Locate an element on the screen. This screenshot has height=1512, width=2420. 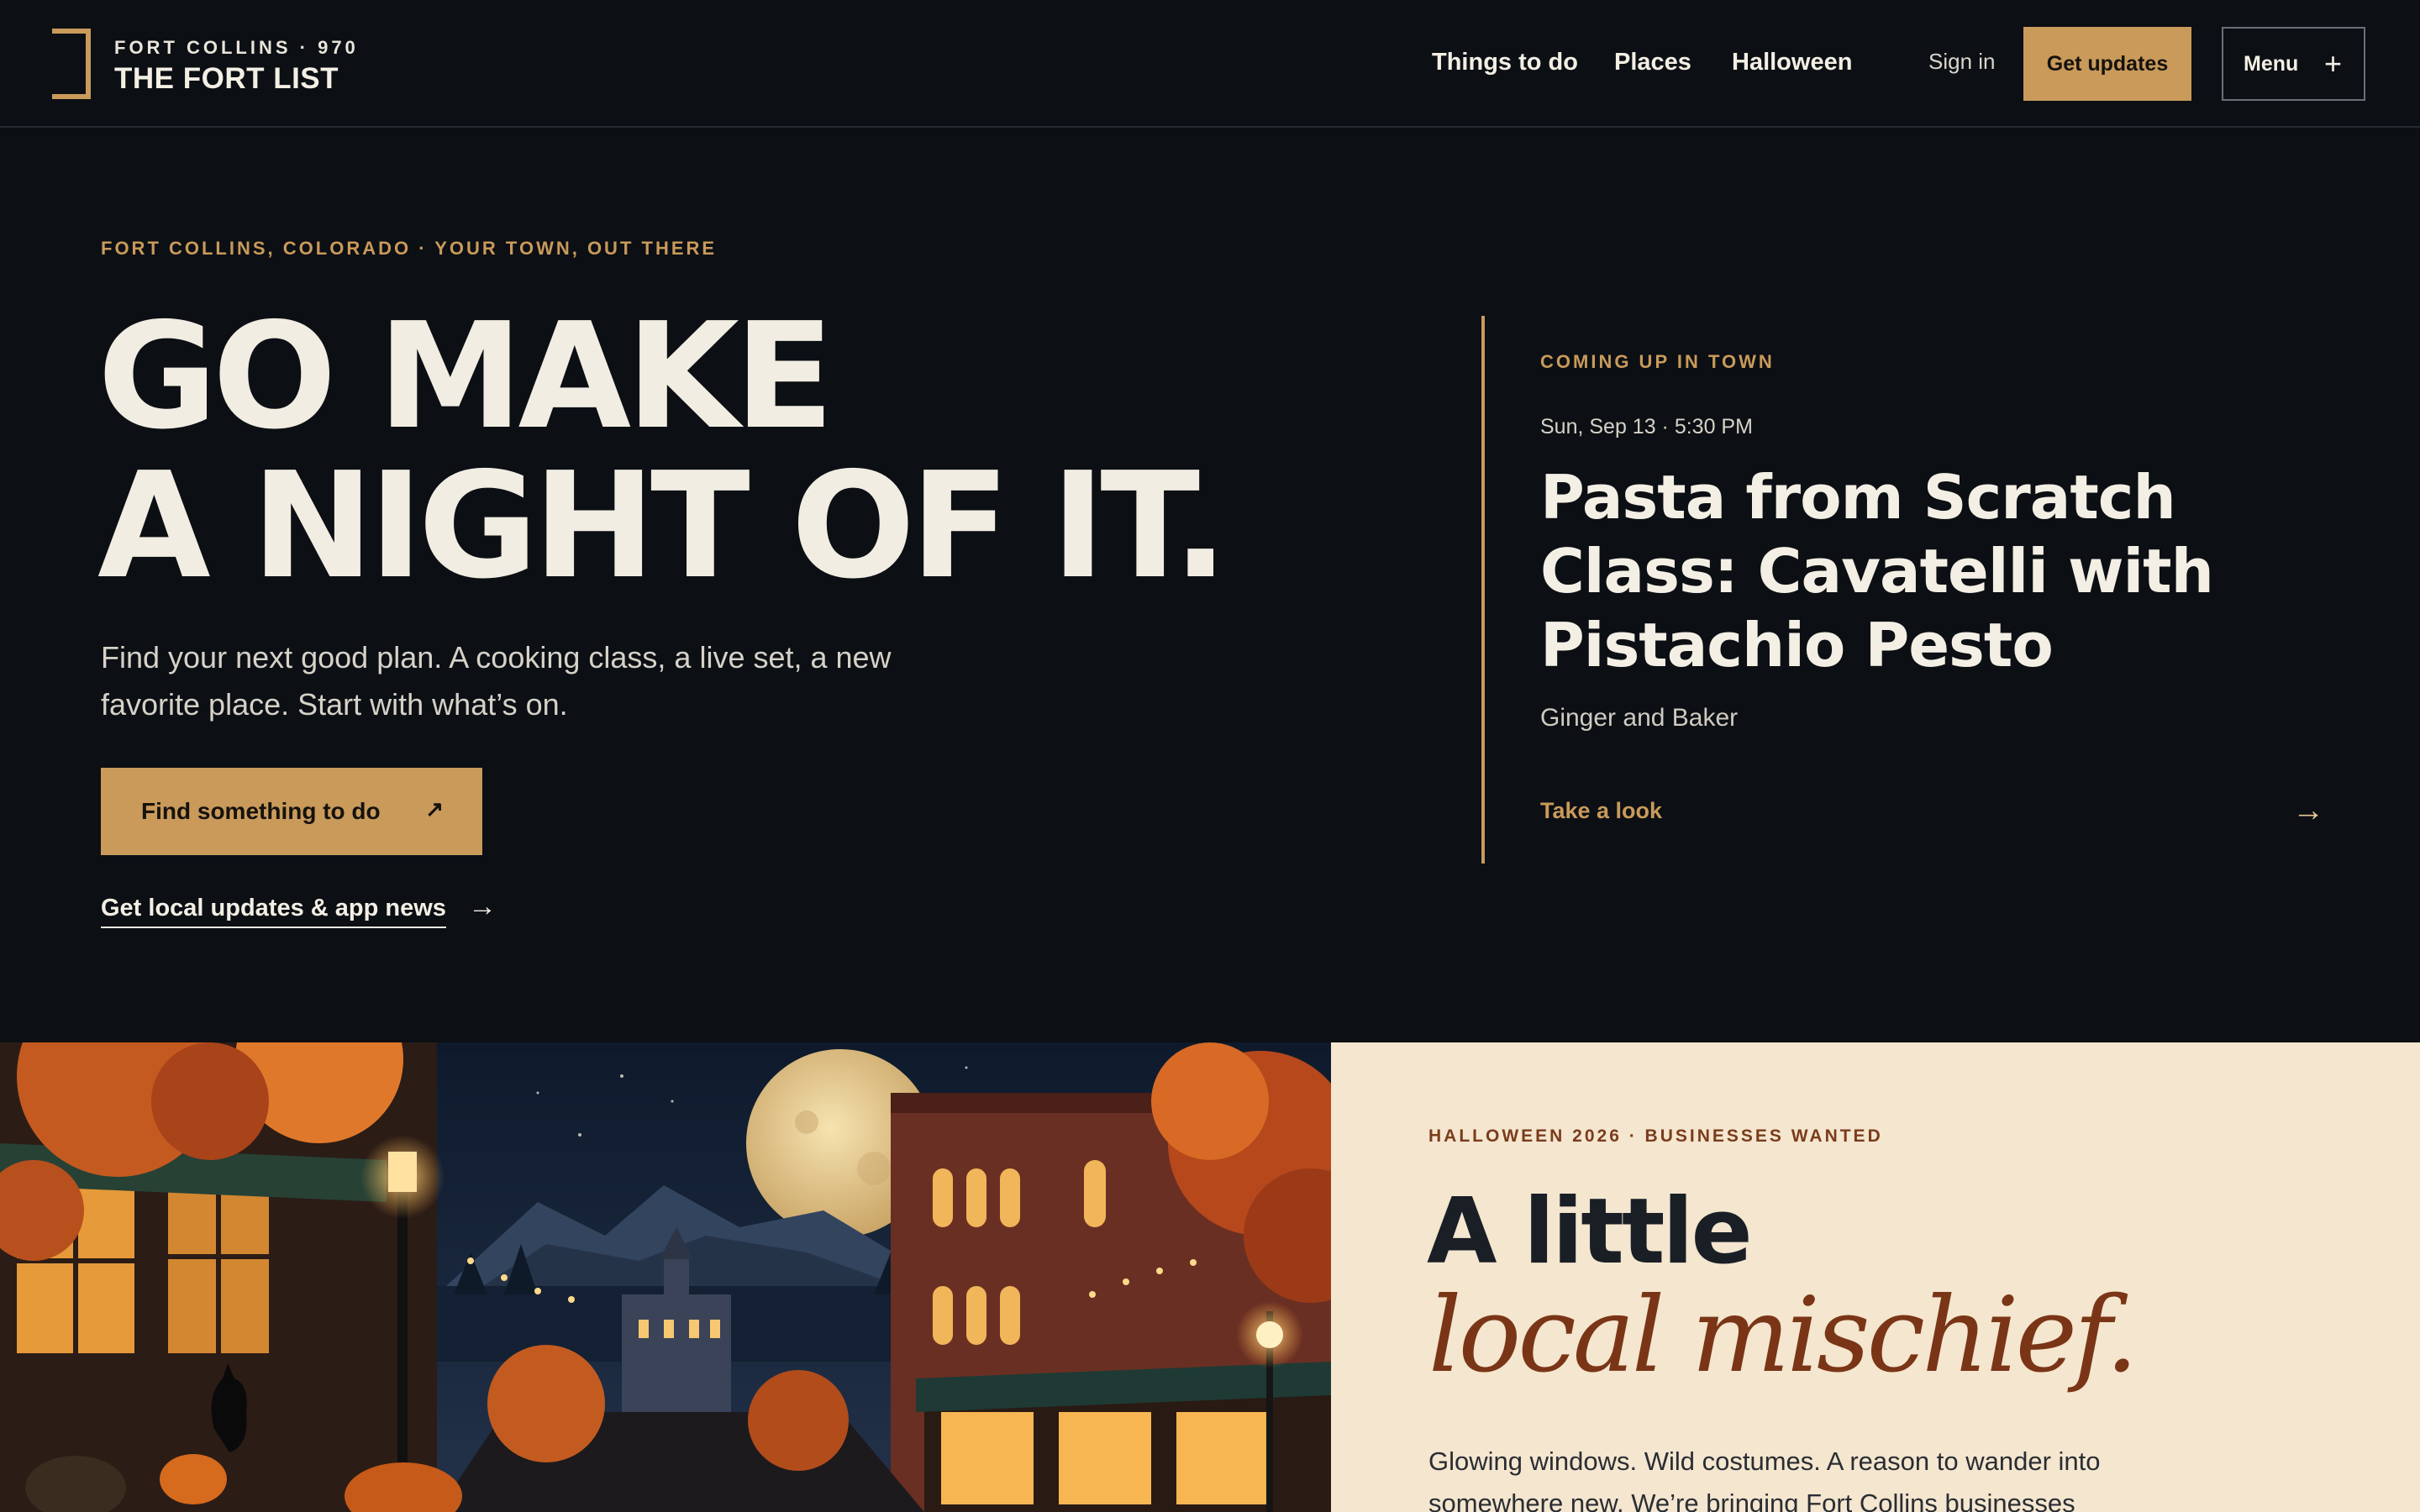
local-updates-label: Get local updates & app news is located at coordinates (273, 911).